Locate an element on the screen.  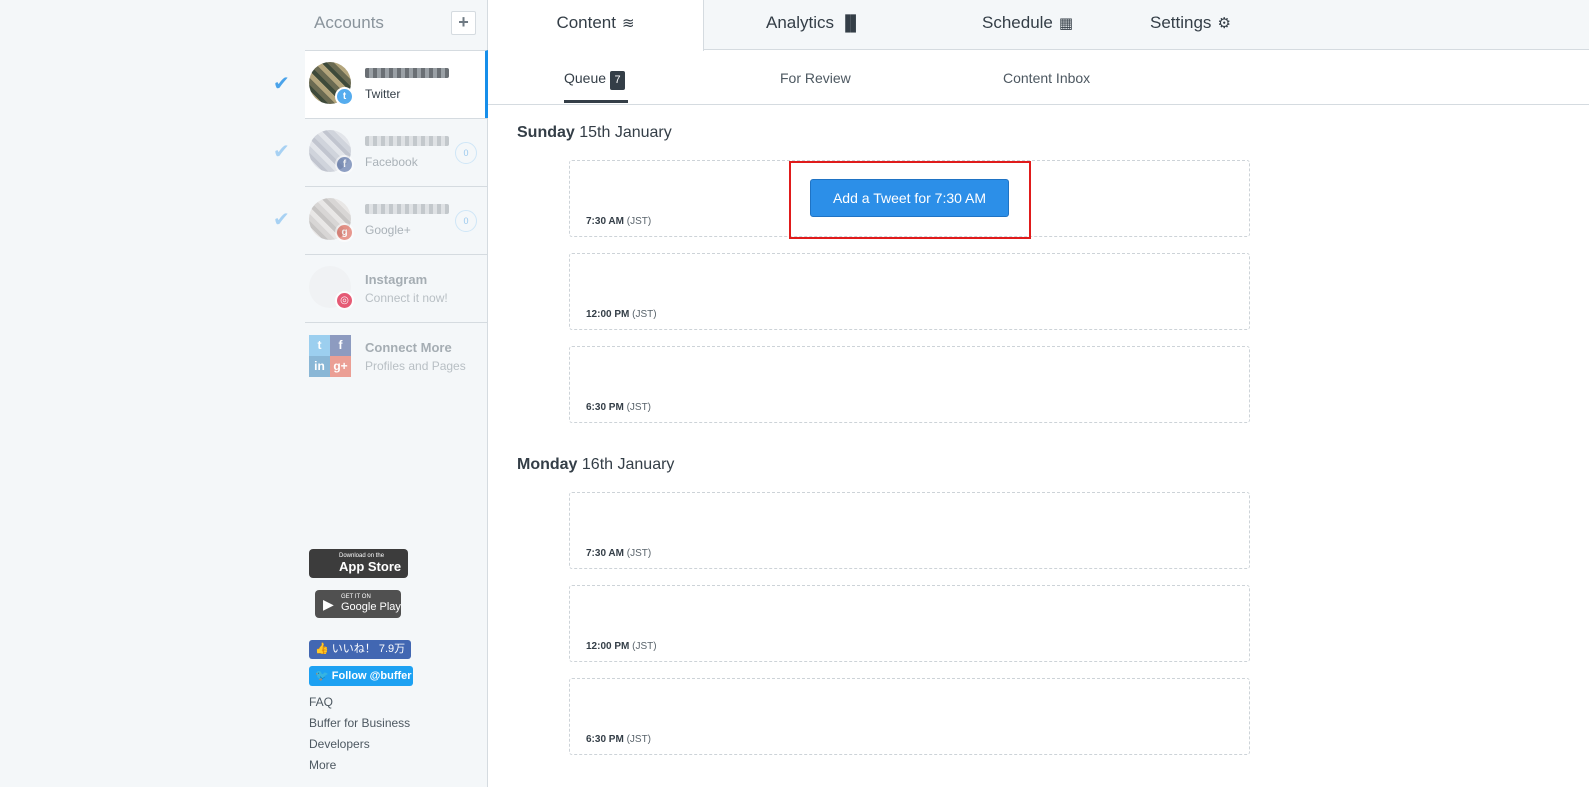
facebook-like-button: 👍 いいね！ 7.9万 is located at coordinates (360, 649).